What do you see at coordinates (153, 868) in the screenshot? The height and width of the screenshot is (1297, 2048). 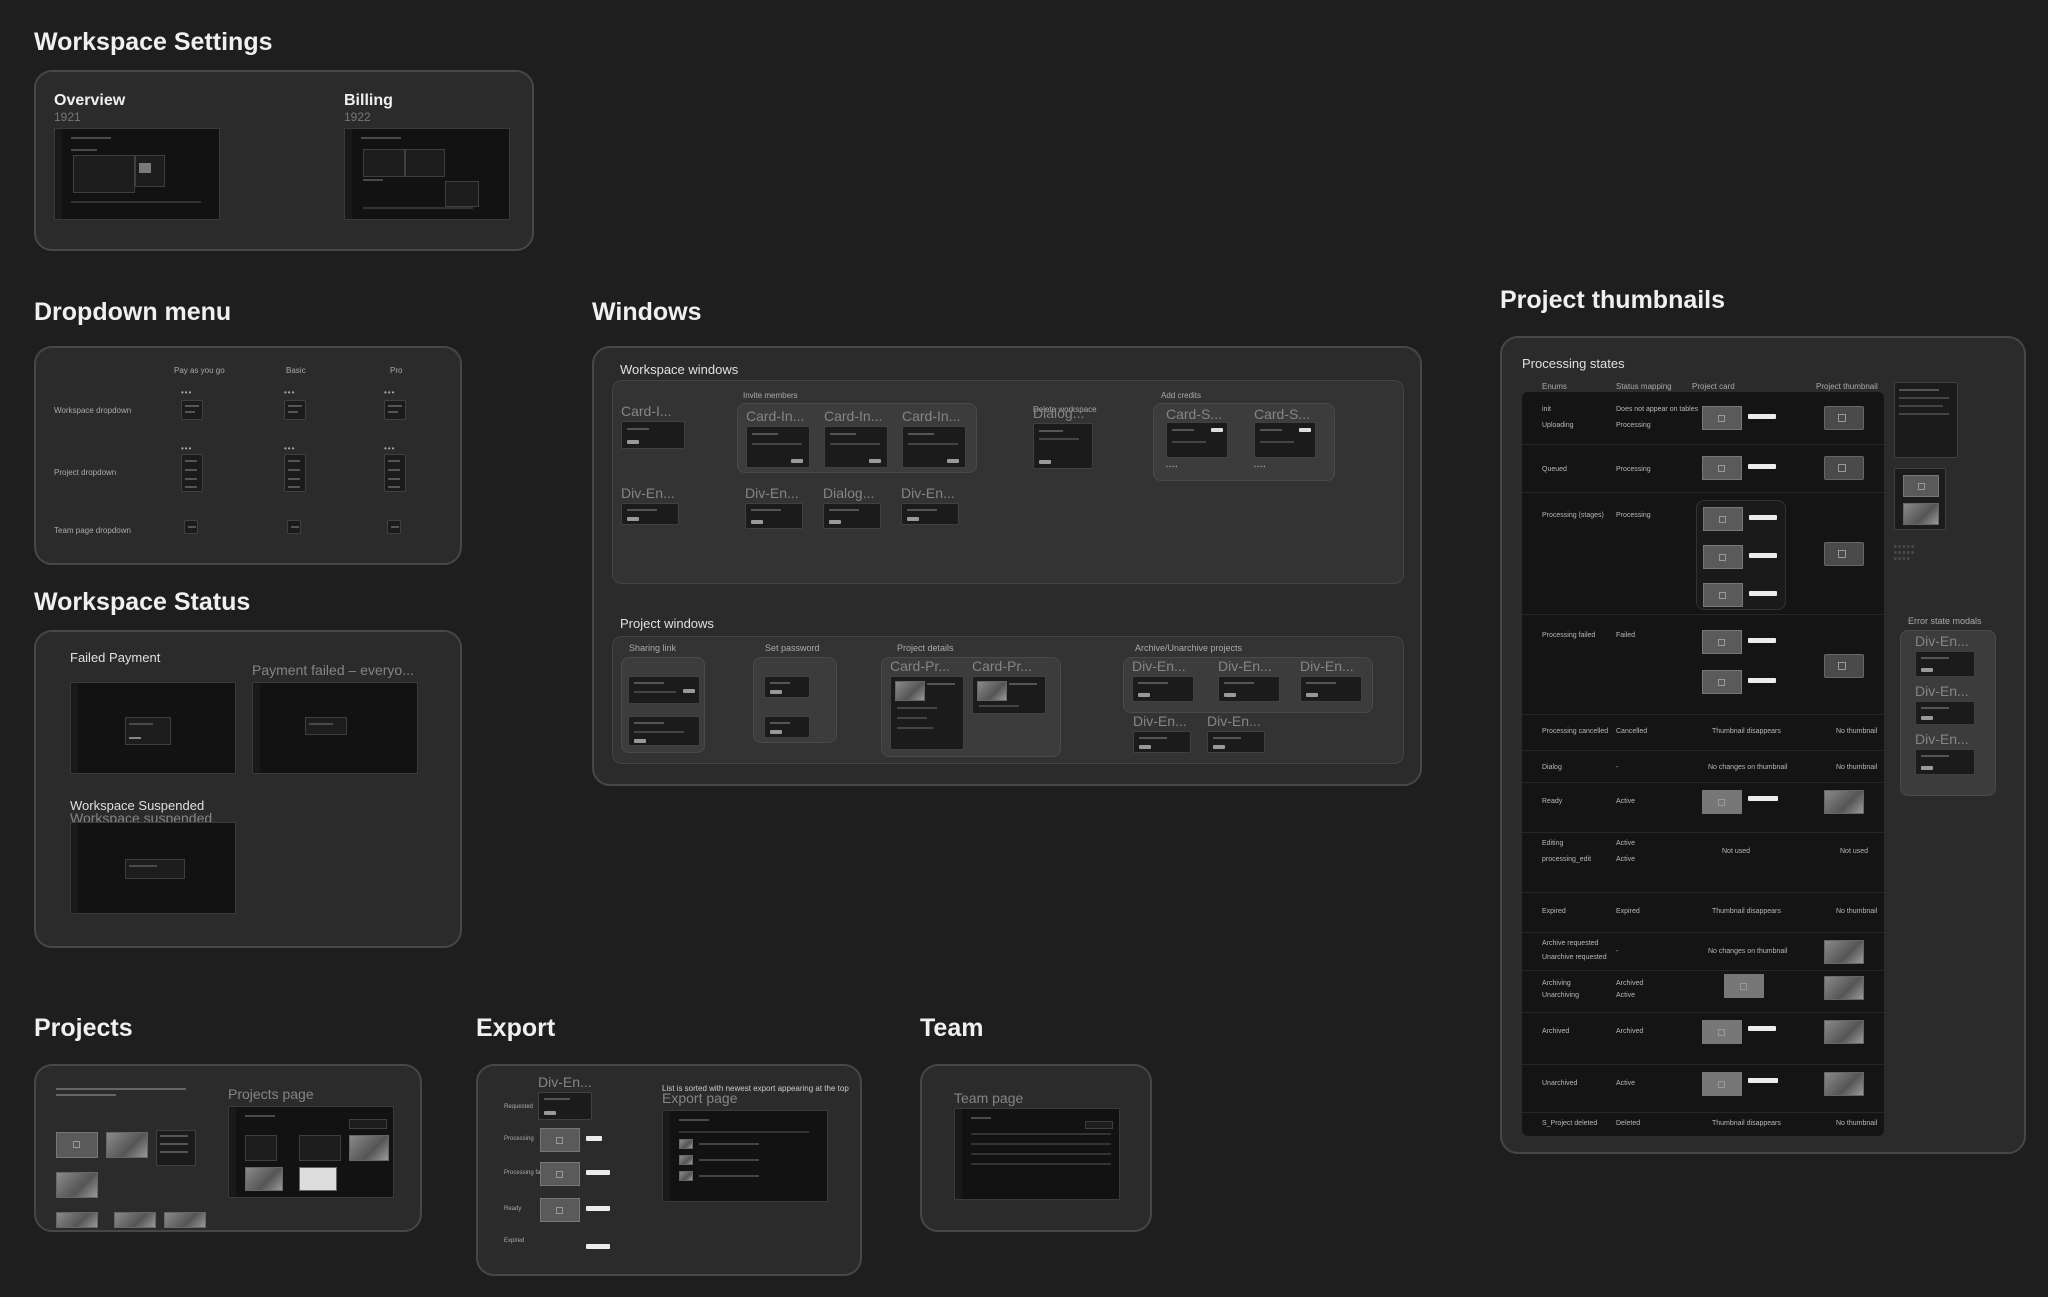 I see `workspace-suspended-frame` at bounding box center [153, 868].